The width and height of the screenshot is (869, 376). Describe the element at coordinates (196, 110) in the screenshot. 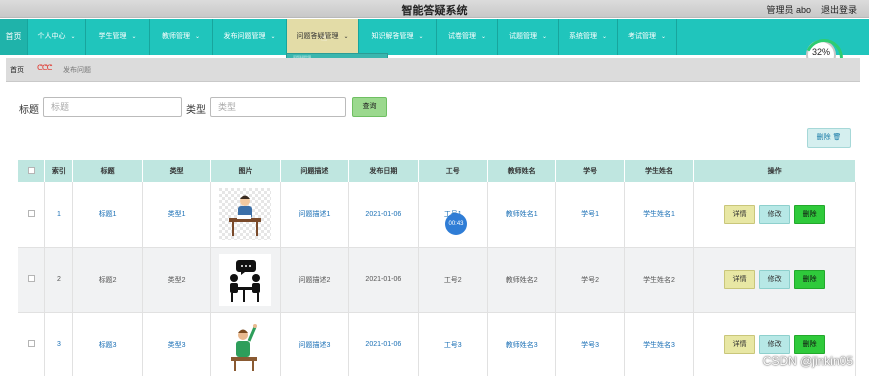

I see `type-label: 类型` at that location.